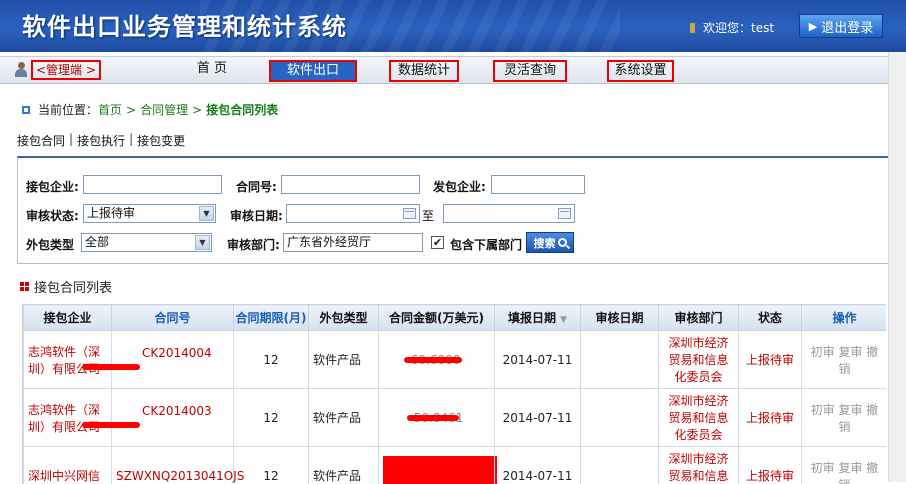 This screenshot has height=484, width=906. What do you see at coordinates (847, 26) in the screenshot?
I see `logout-label: 退出登录` at bounding box center [847, 26].